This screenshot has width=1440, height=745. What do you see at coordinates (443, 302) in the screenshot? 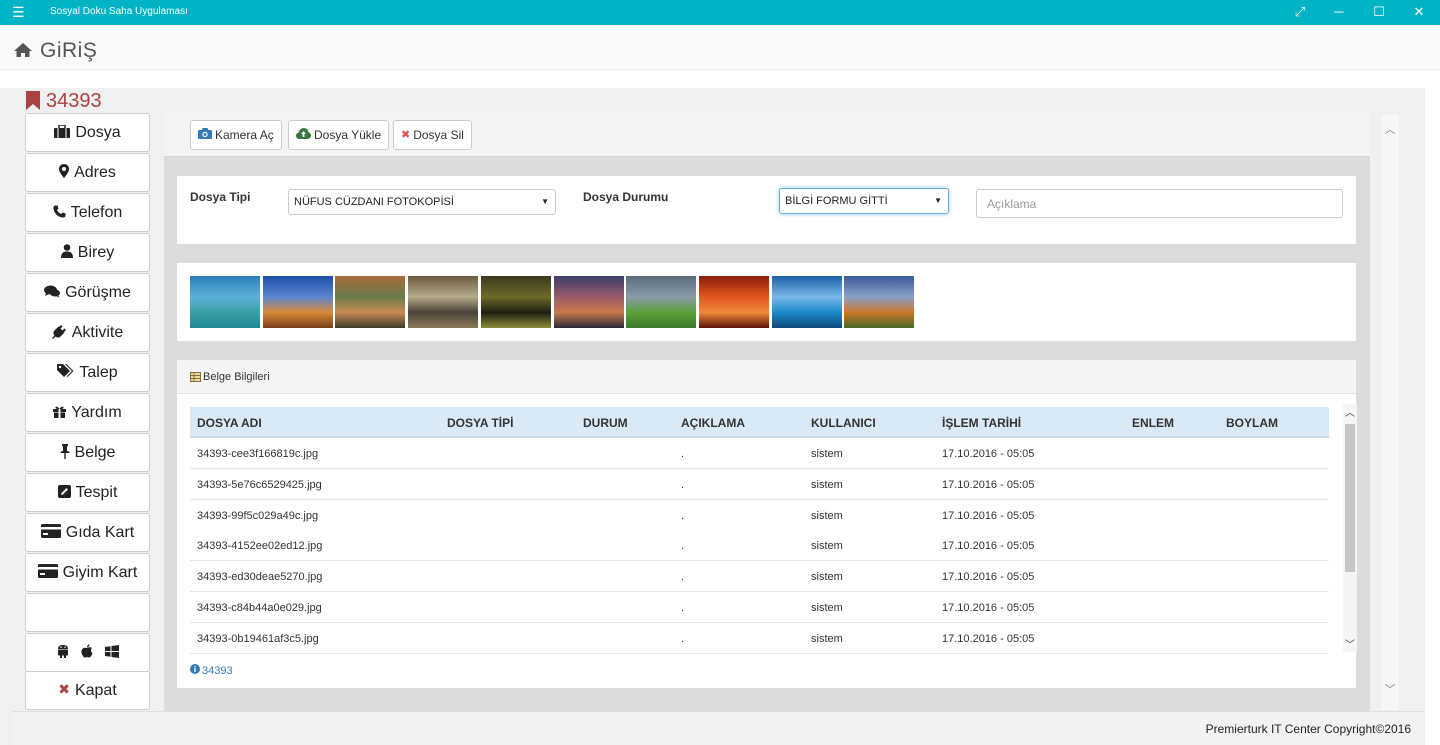
I see `waterfall-cliff-thumbnail` at bounding box center [443, 302].